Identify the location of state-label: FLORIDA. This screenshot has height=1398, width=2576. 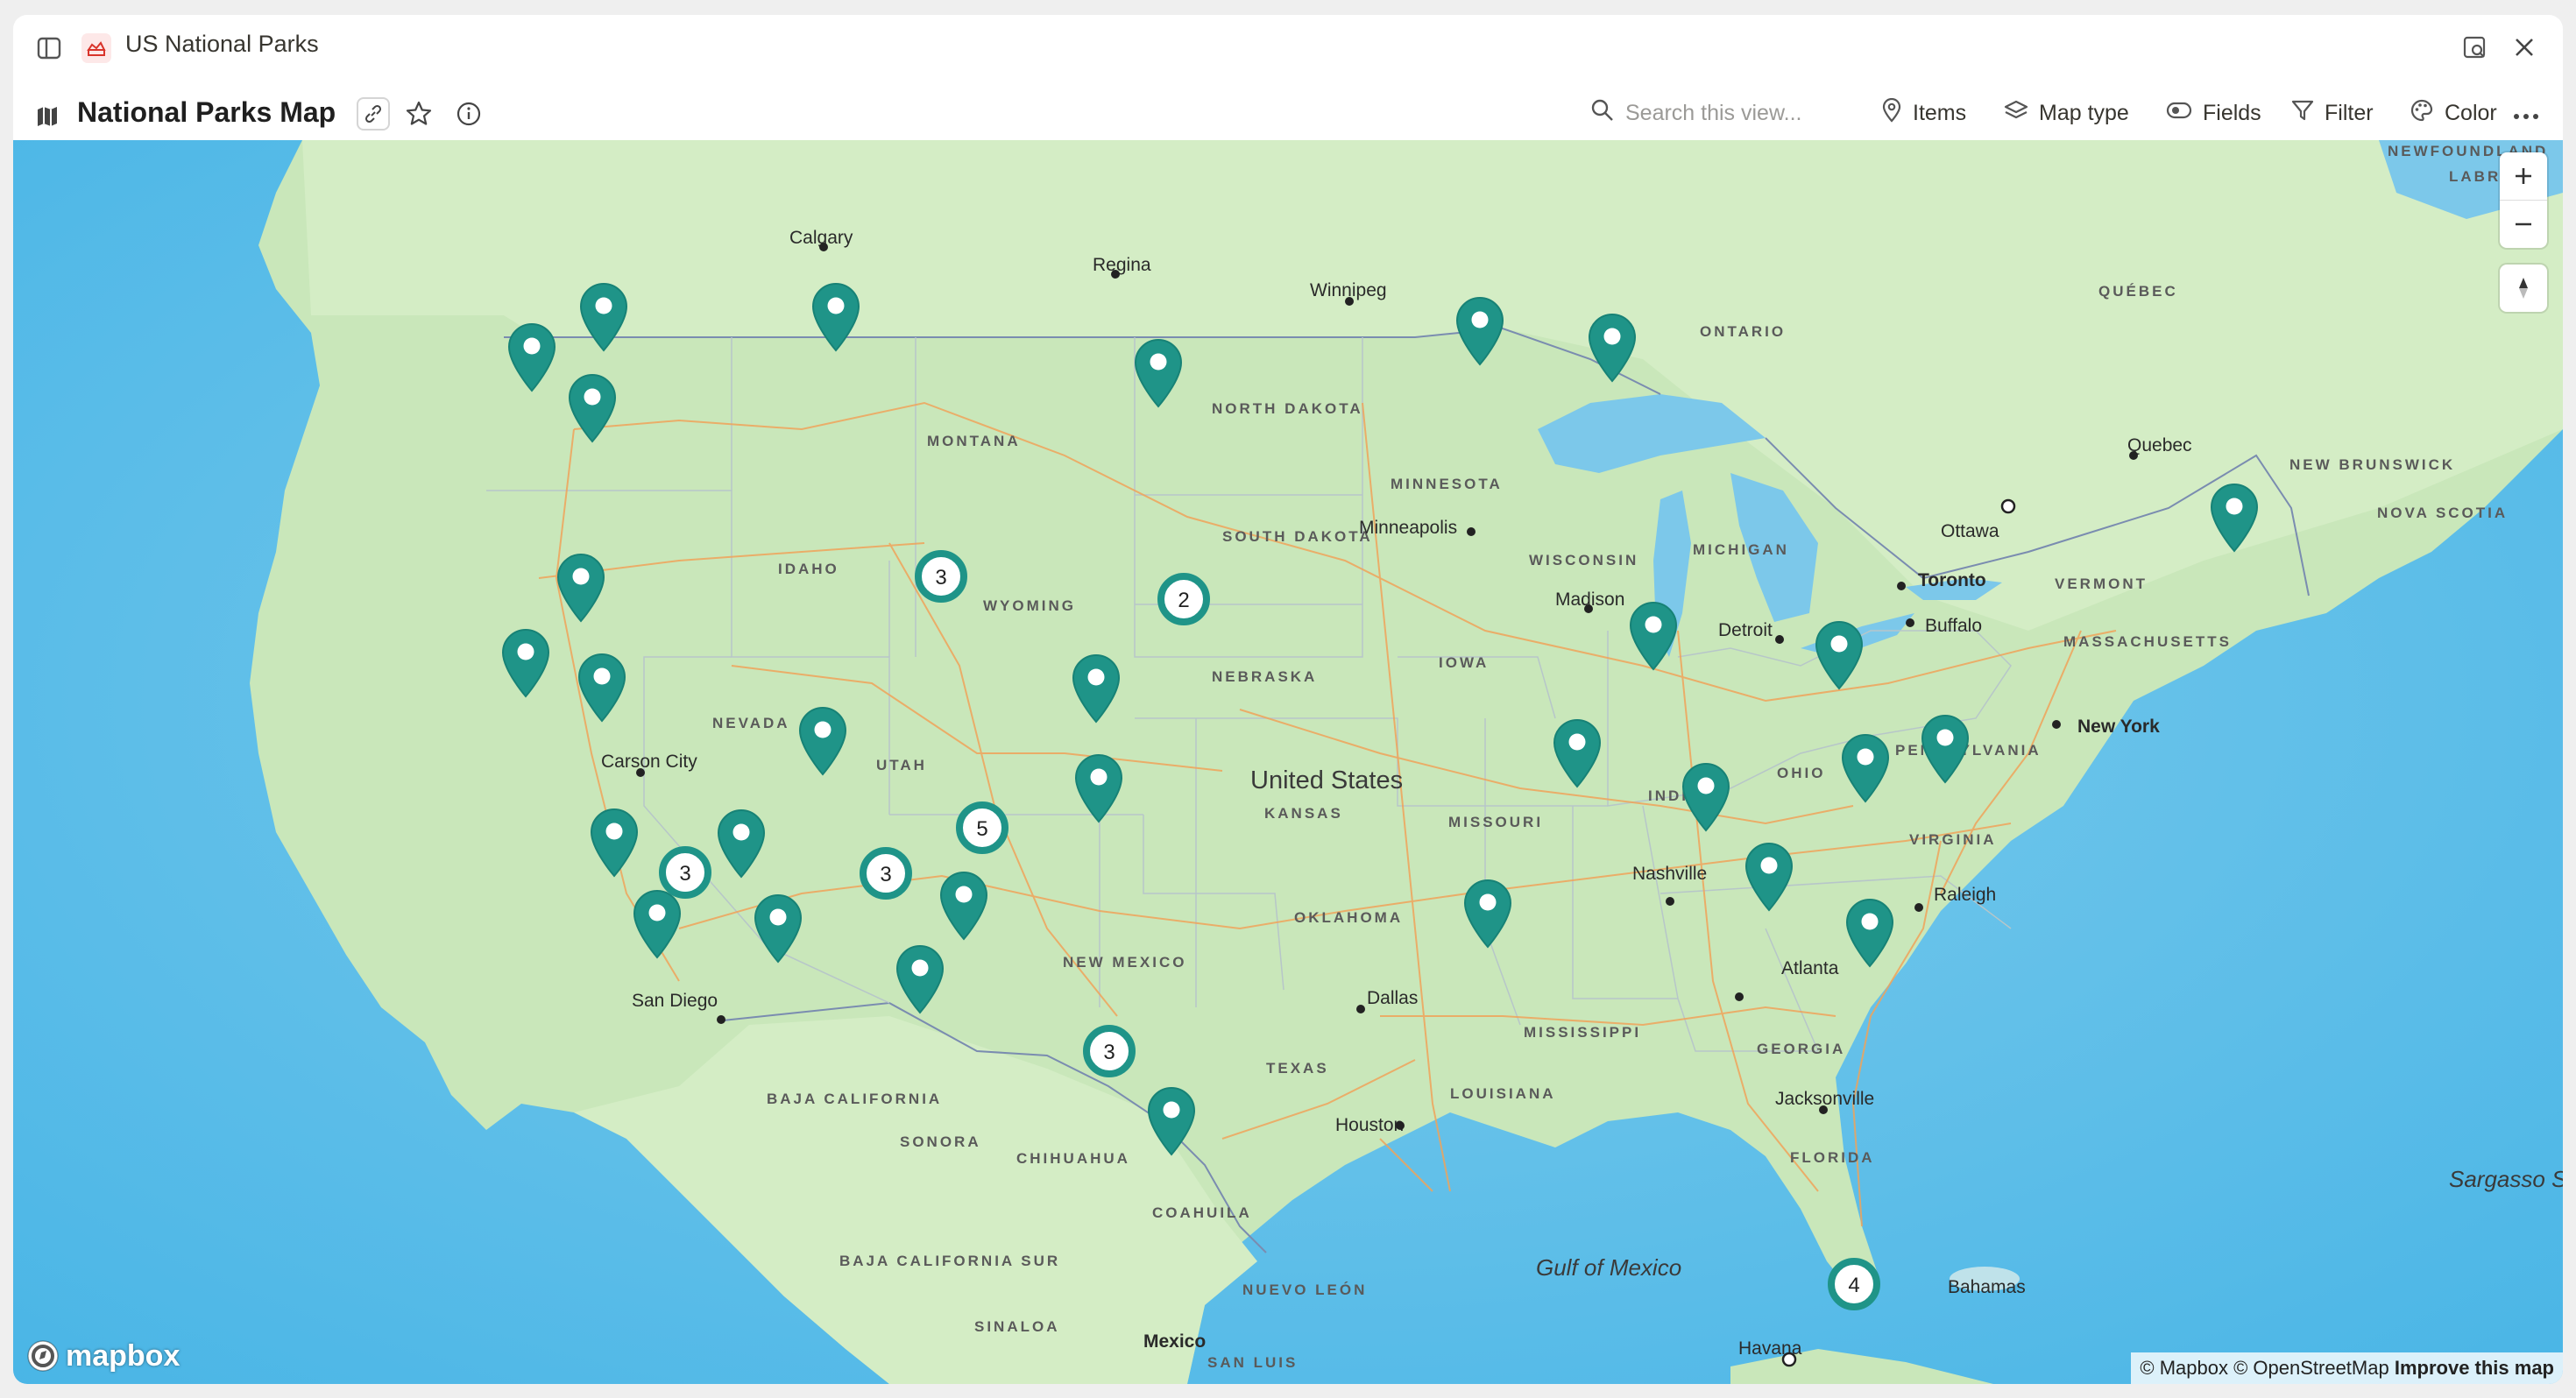
(1832, 1157).